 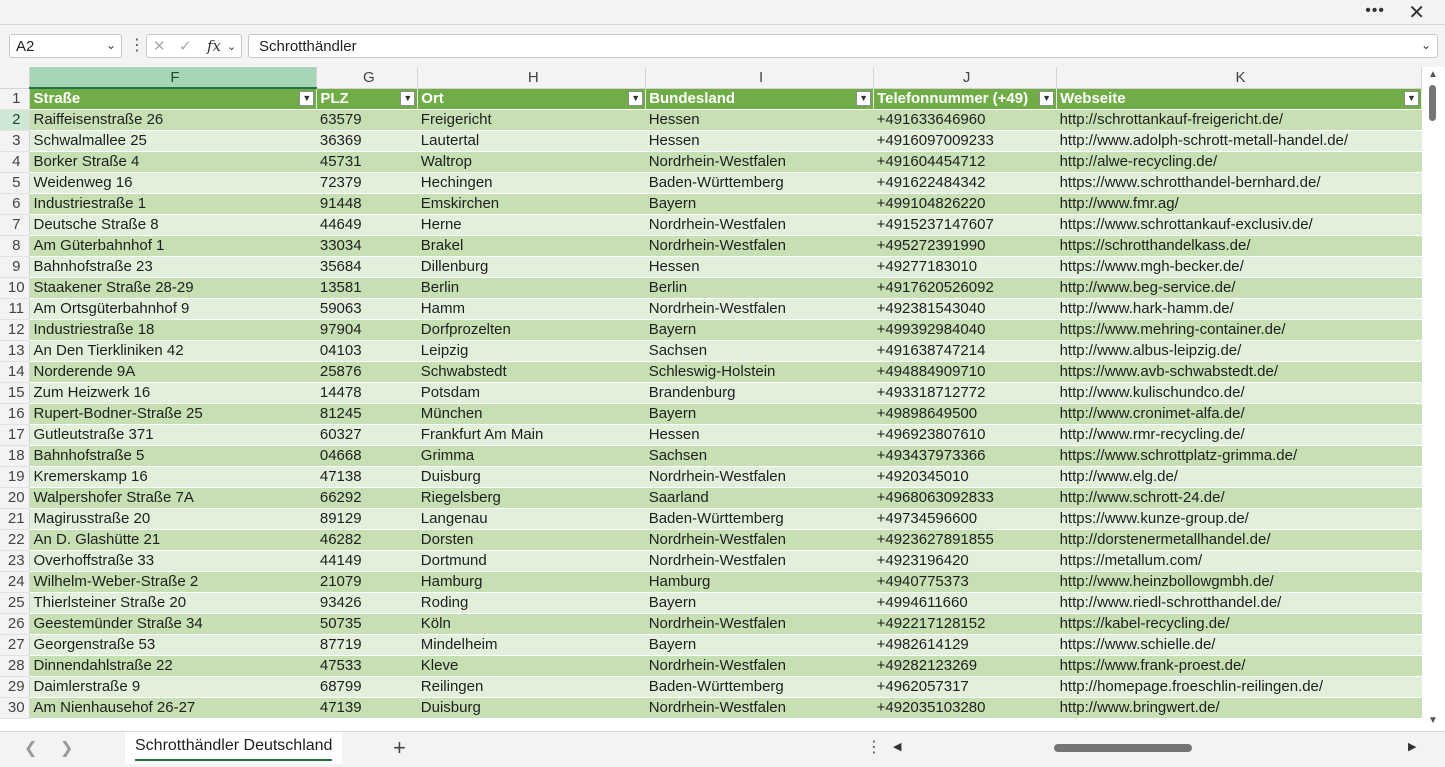 I want to click on cell-strasse: Wilhelm-Weber-Straße 2, so click(x=173, y=582).